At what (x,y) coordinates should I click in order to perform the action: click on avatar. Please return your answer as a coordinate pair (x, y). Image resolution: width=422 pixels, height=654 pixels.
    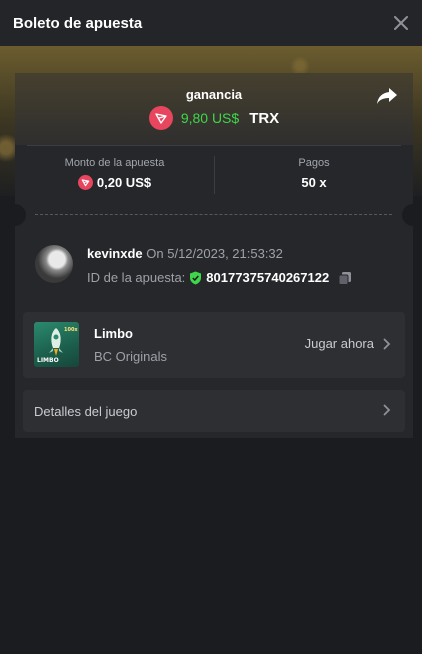
    Looking at the image, I should click on (54, 264).